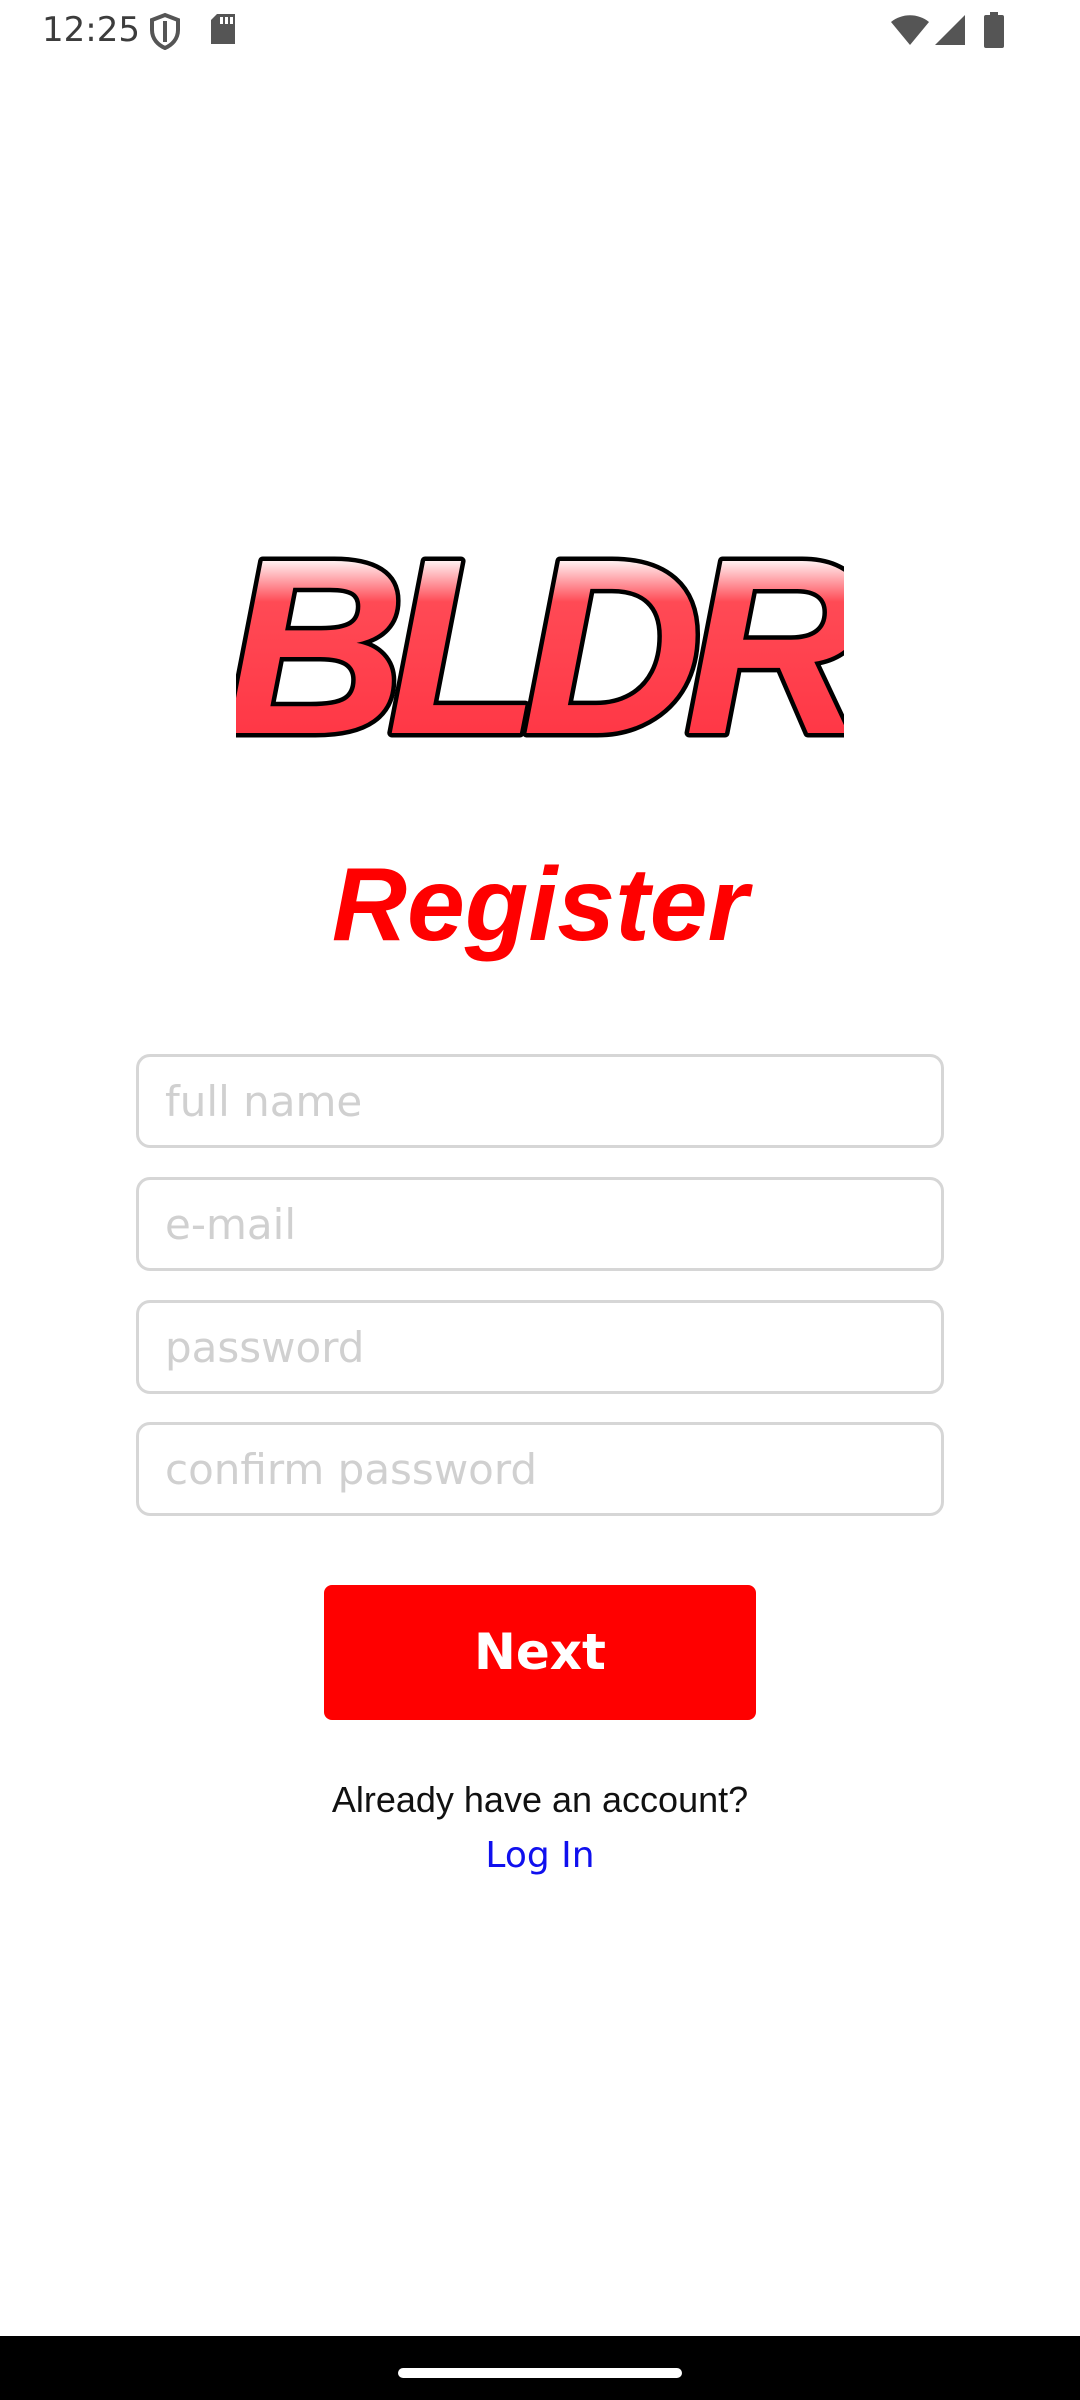  Describe the element at coordinates (540, 647) in the screenshot. I see `logo-text: BLDR` at that location.